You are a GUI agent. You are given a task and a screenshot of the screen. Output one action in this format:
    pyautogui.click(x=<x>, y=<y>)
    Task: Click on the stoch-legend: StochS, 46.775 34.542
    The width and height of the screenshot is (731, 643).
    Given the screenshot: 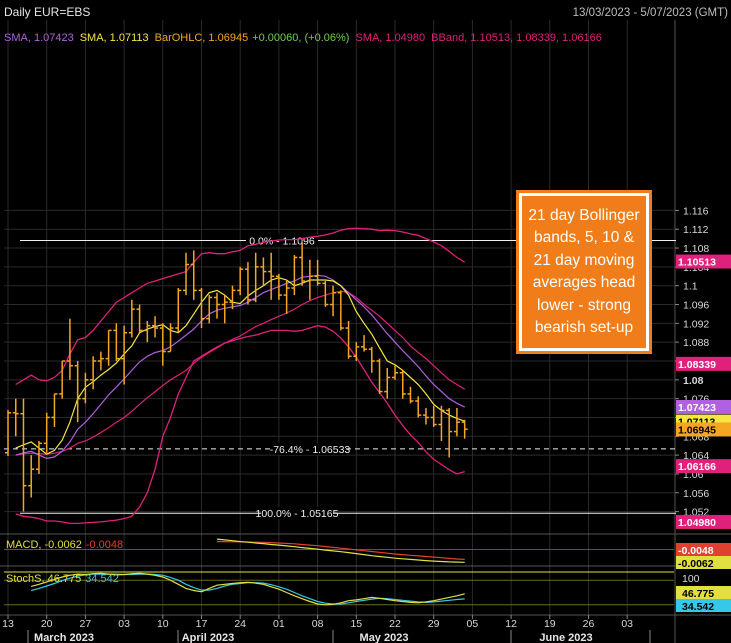 What is the action you would take?
    pyautogui.click(x=62, y=579)
    